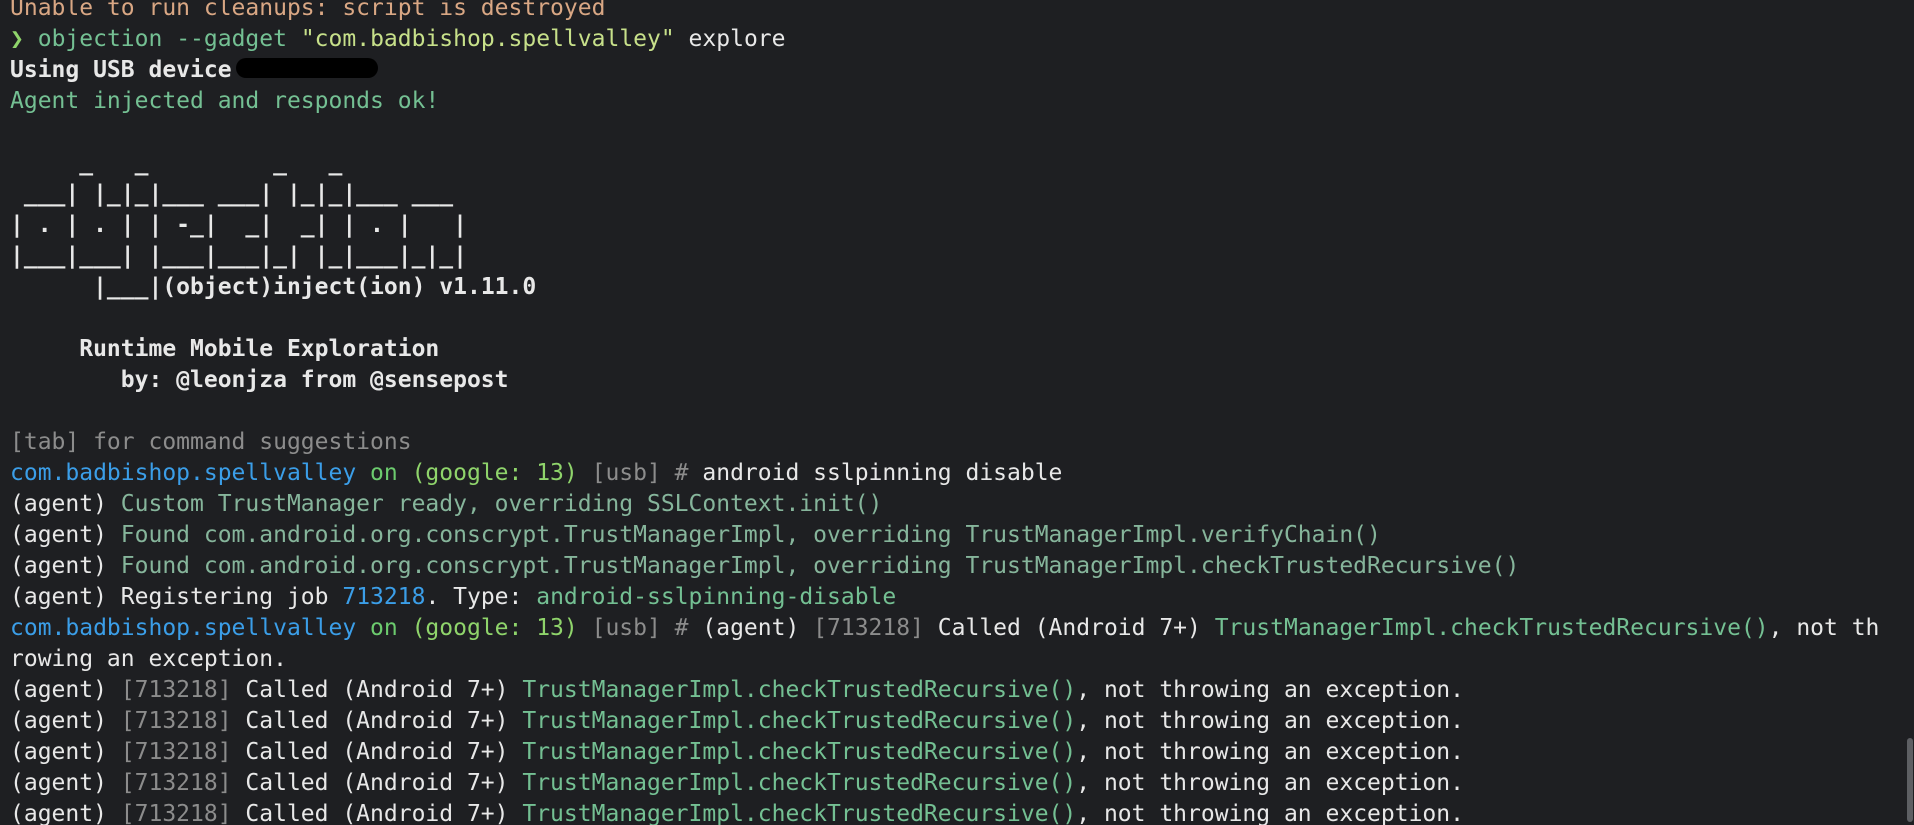 The image size is (1914, 825). Describe the element at coordinates (944, 70) in the screenshot. I see `usb-device-line: Using USB device` at that location.